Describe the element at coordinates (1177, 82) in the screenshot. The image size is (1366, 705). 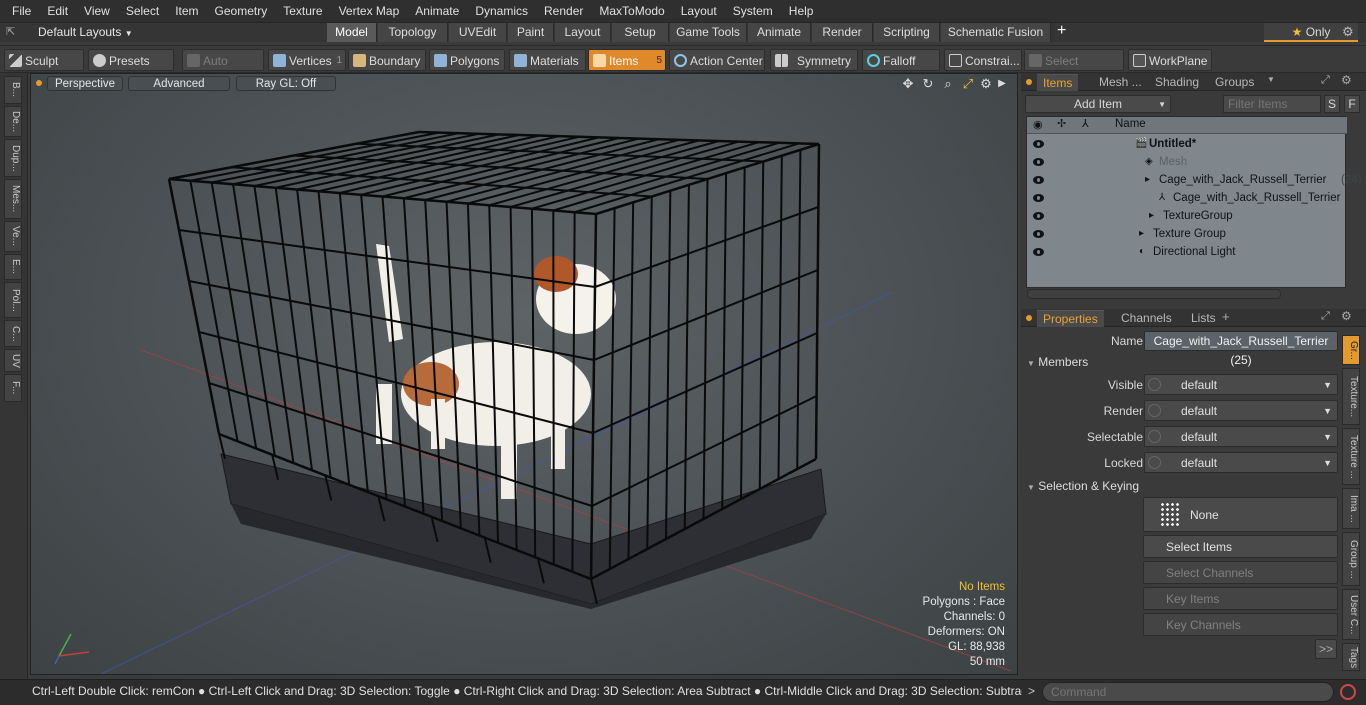
I see `item-panel-tab: Shading` at that location.